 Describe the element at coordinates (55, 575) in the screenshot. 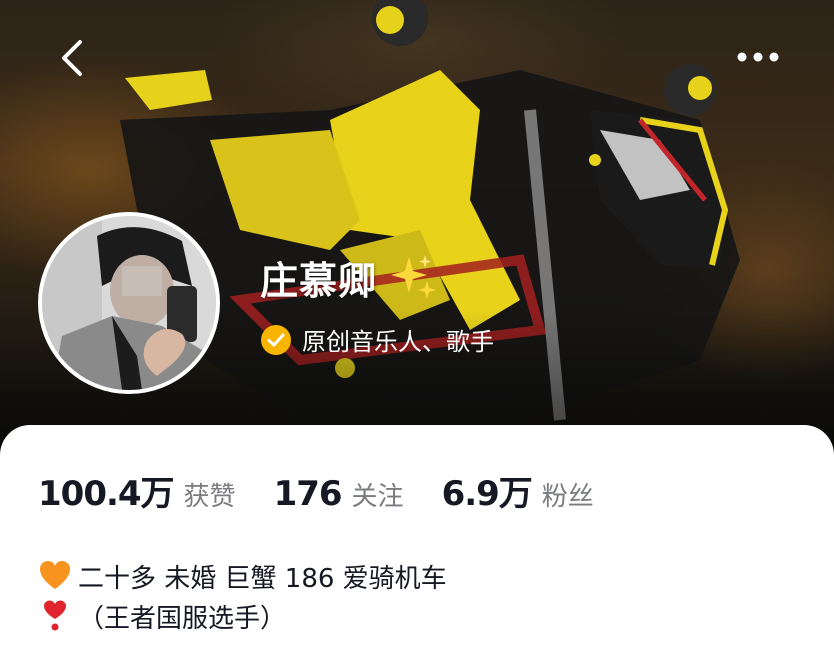

I see `orange-heart-icon` at that location.